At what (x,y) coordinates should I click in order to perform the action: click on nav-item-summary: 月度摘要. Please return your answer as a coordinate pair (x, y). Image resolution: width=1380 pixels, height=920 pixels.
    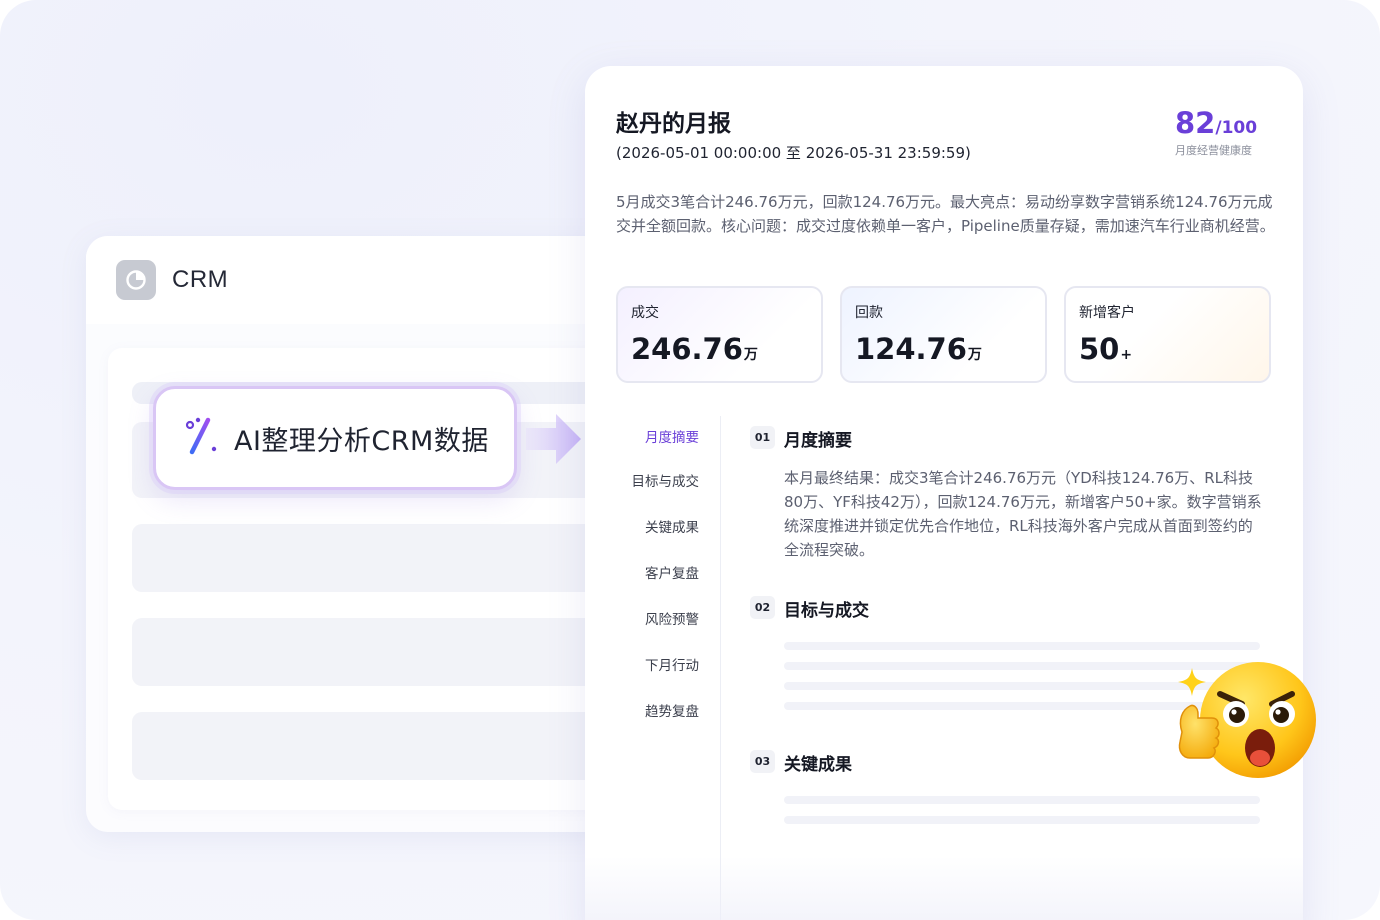
    Looking at the image, I should click on (672, 436).